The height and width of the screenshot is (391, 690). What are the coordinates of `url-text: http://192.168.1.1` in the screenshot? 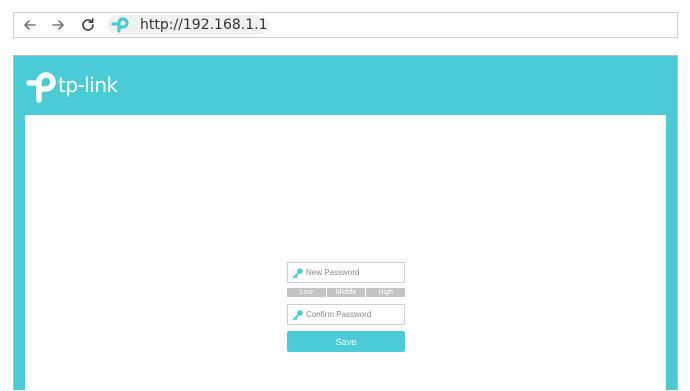 It's located at (204, 25).